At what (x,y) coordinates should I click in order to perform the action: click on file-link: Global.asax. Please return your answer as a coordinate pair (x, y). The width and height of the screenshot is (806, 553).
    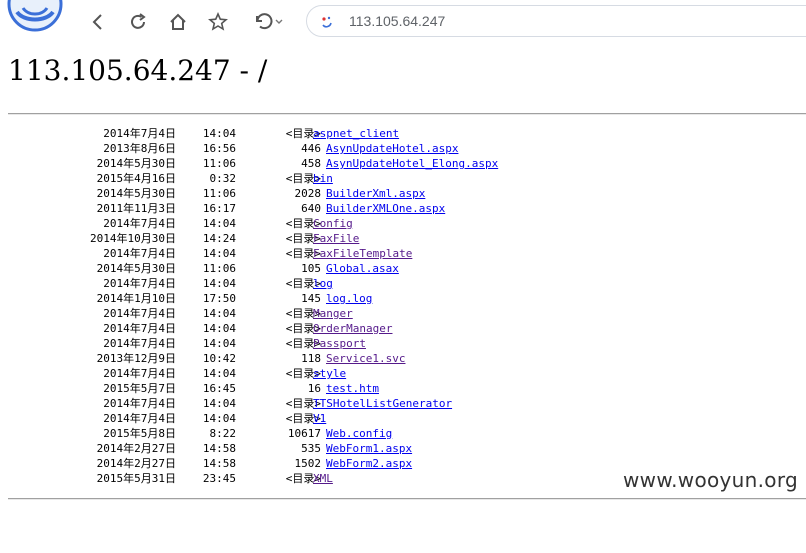
    Looking at the image, I should click on (362, 268).